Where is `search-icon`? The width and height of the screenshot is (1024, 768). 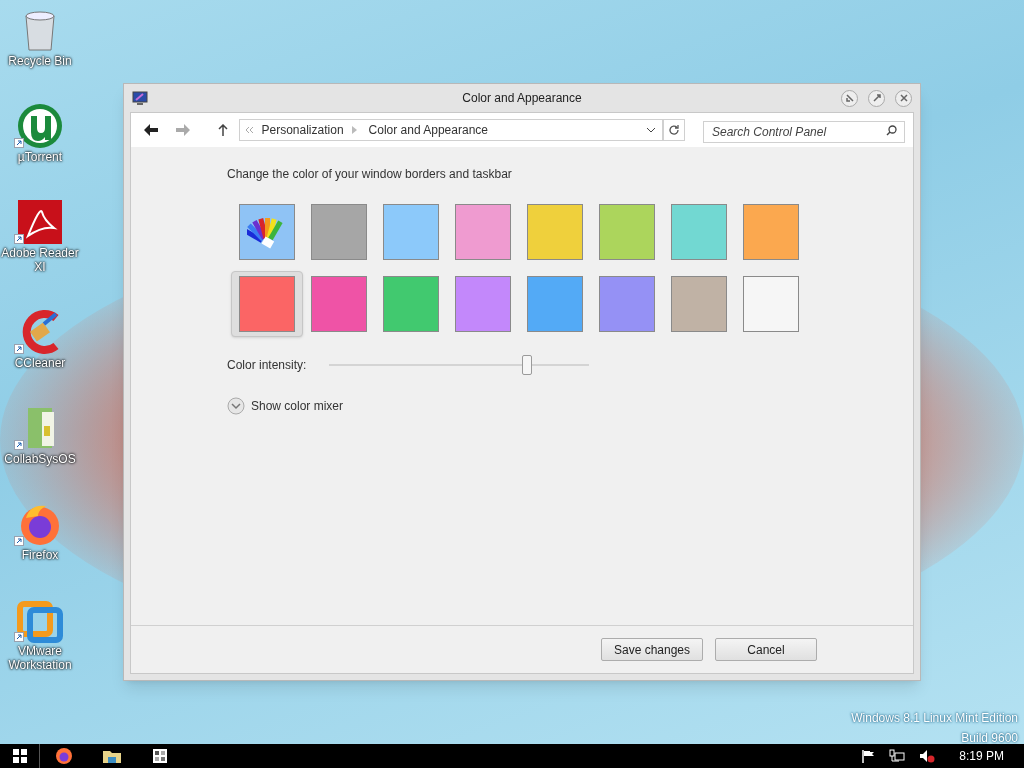
search-icon is located at coordinates (891, 130).